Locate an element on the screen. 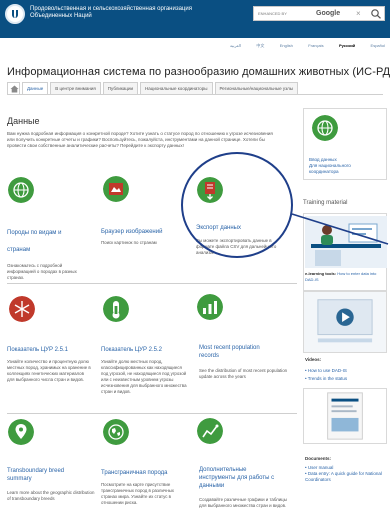  home-icon is located at coordinates (14, 89).